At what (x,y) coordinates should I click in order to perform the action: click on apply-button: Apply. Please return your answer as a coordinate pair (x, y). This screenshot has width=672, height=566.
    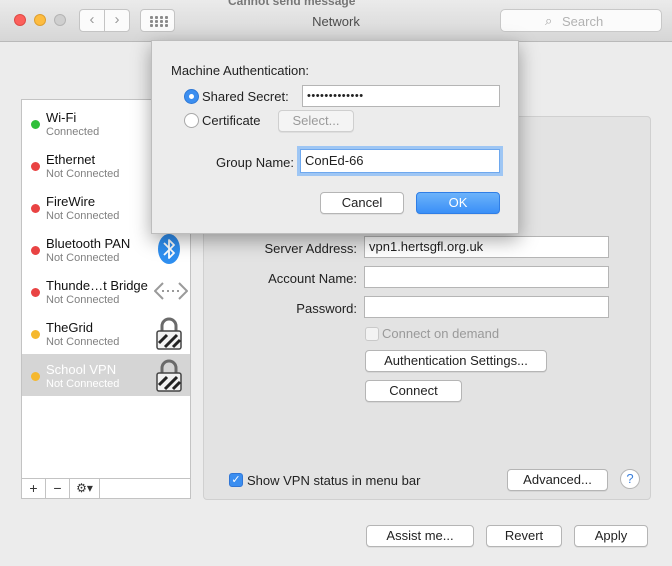
    Looking at the image, I should click on (611, 536).